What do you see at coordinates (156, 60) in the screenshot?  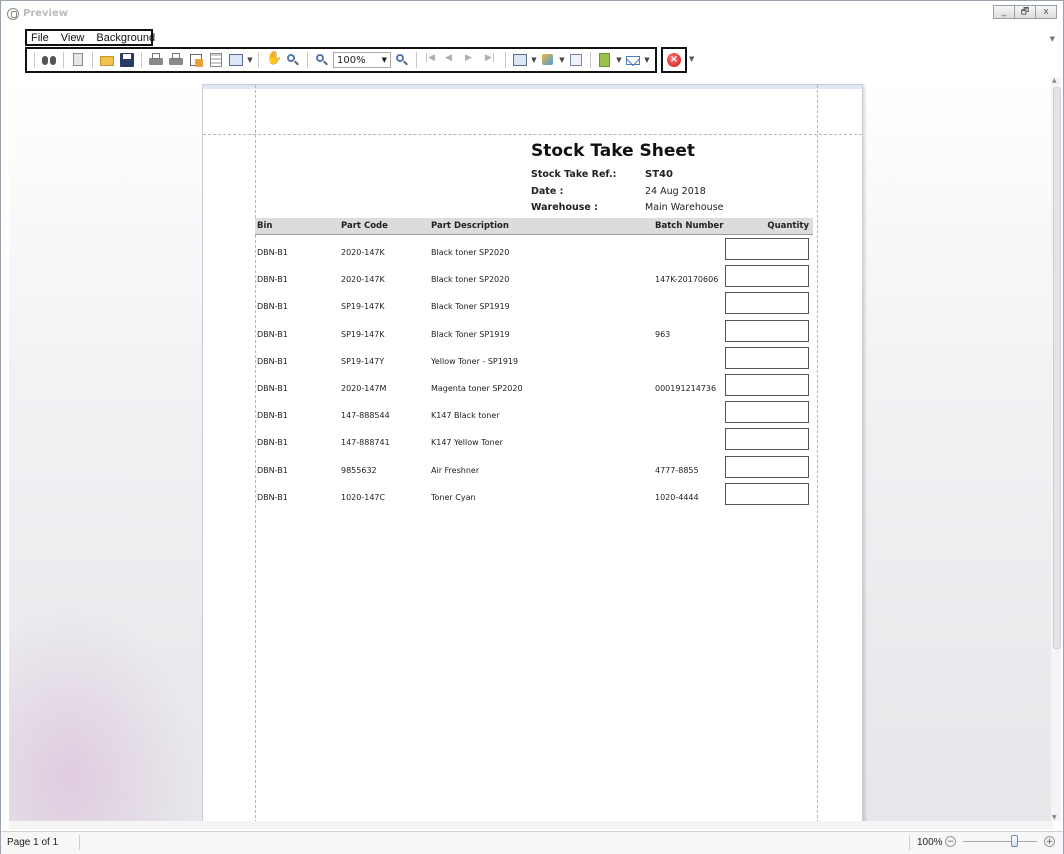 I see `print-dialog-icon` at bounding box center [156, 60].